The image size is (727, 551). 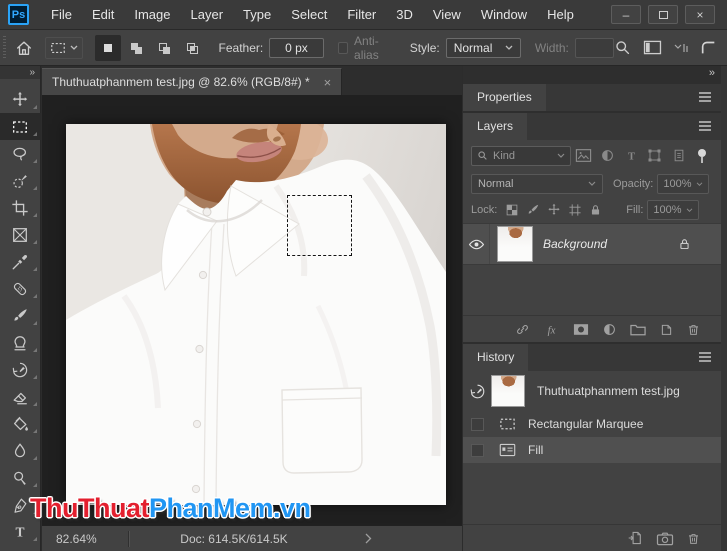 I want to click on tool-preset-picker, so click(x=63, y=47).